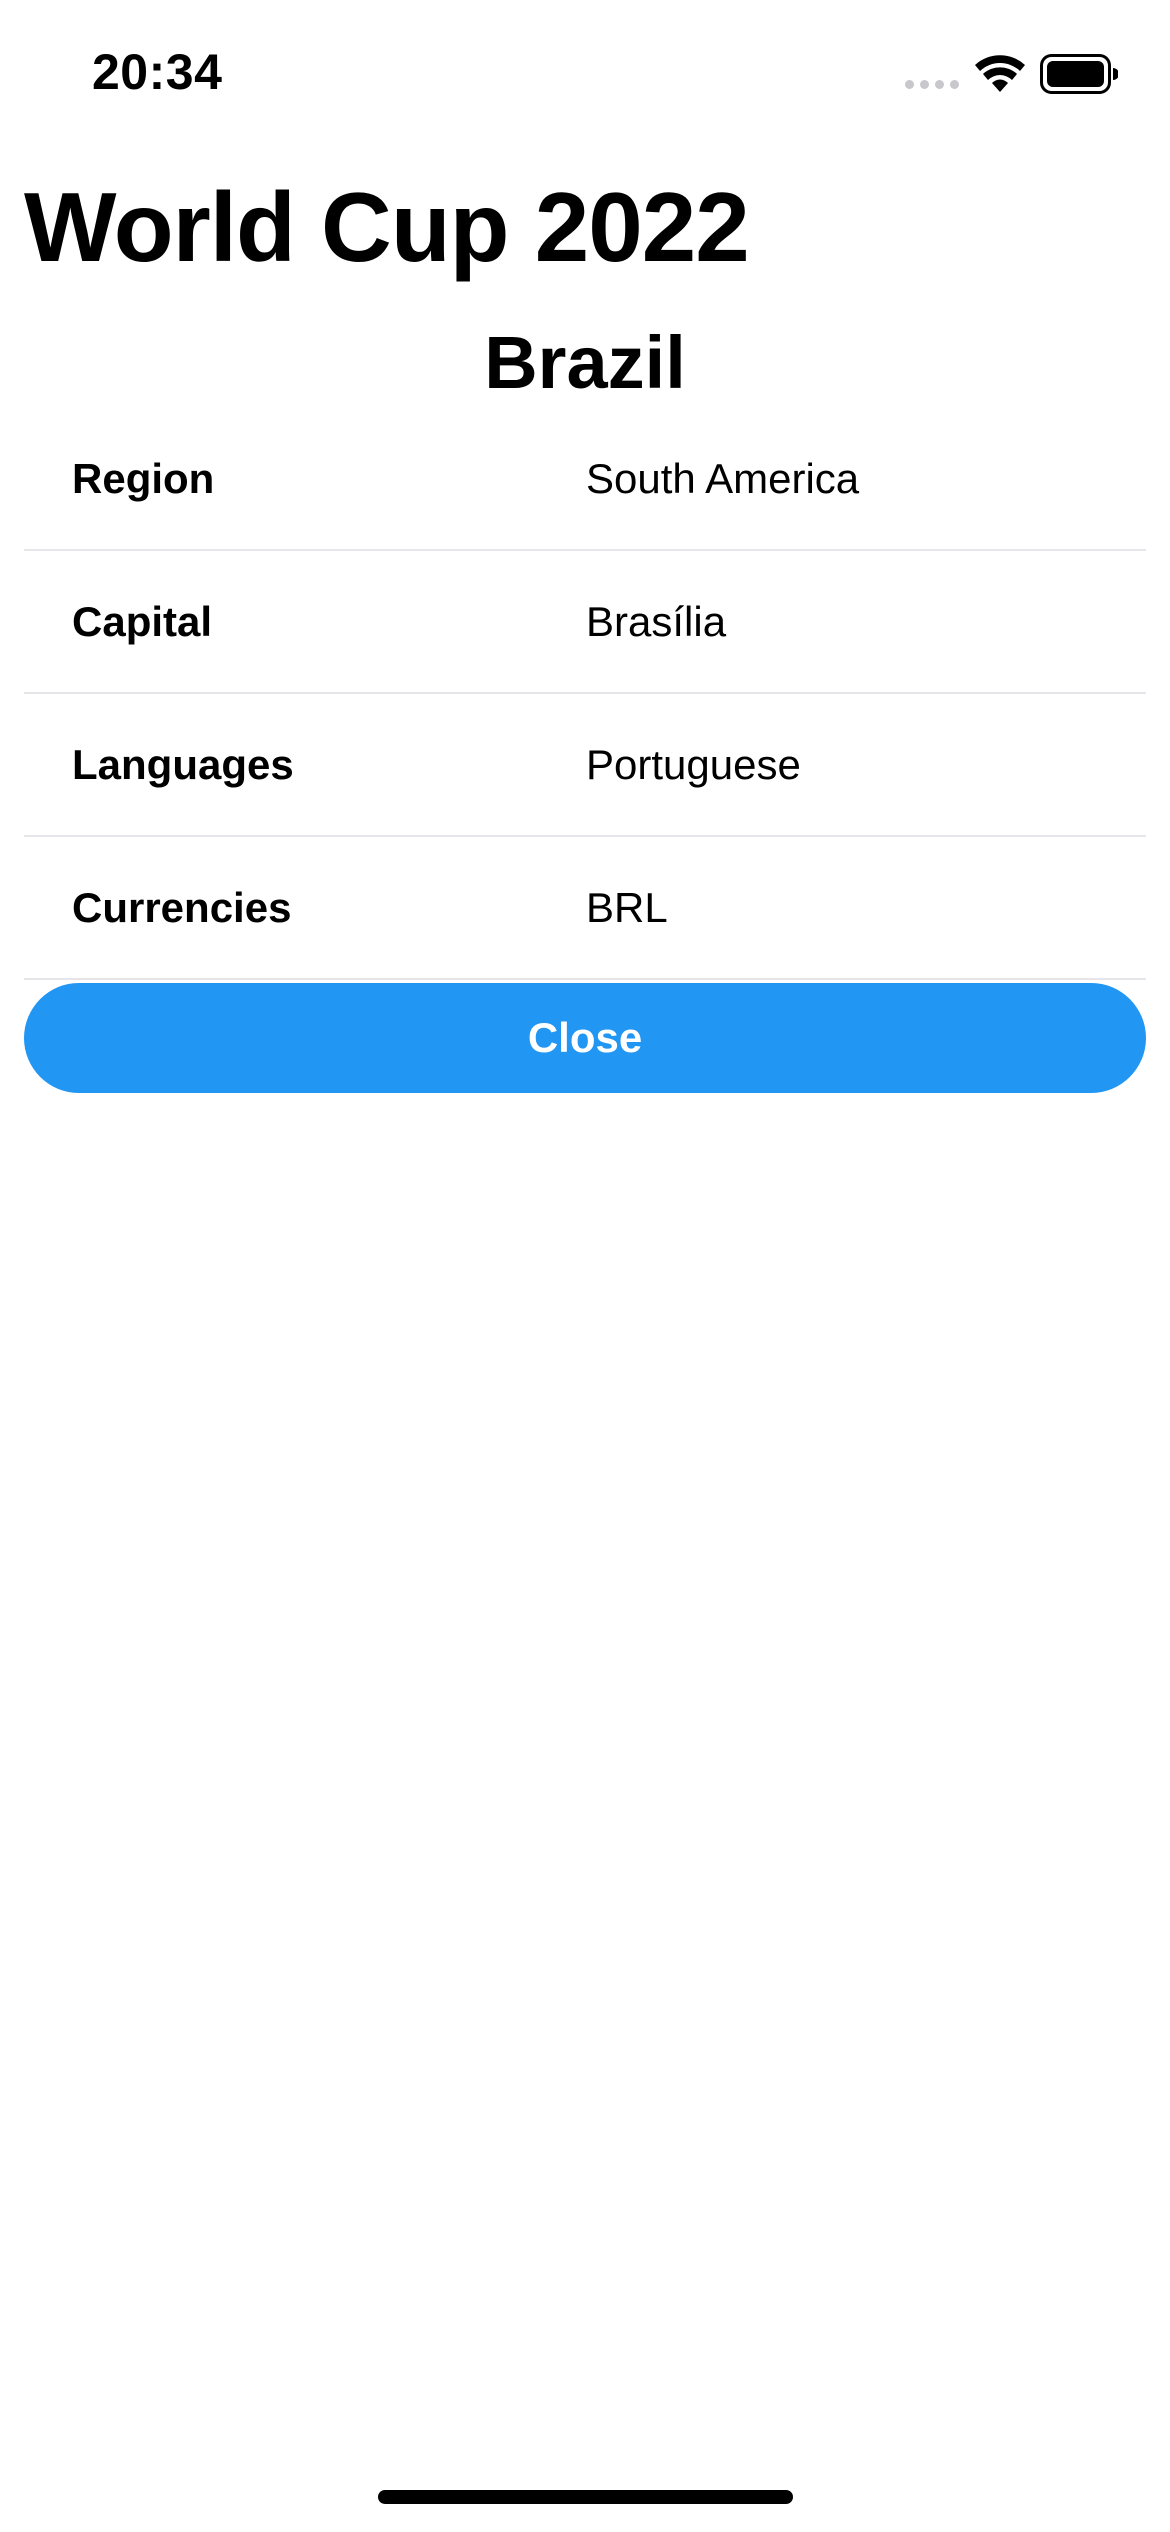 The height and width of the screenshot is (2532, 1170). What do you see at coordinates (585, 479) in the screenshot?
I see `detail-row-region: Region South America` at bounding box center [585, 479].